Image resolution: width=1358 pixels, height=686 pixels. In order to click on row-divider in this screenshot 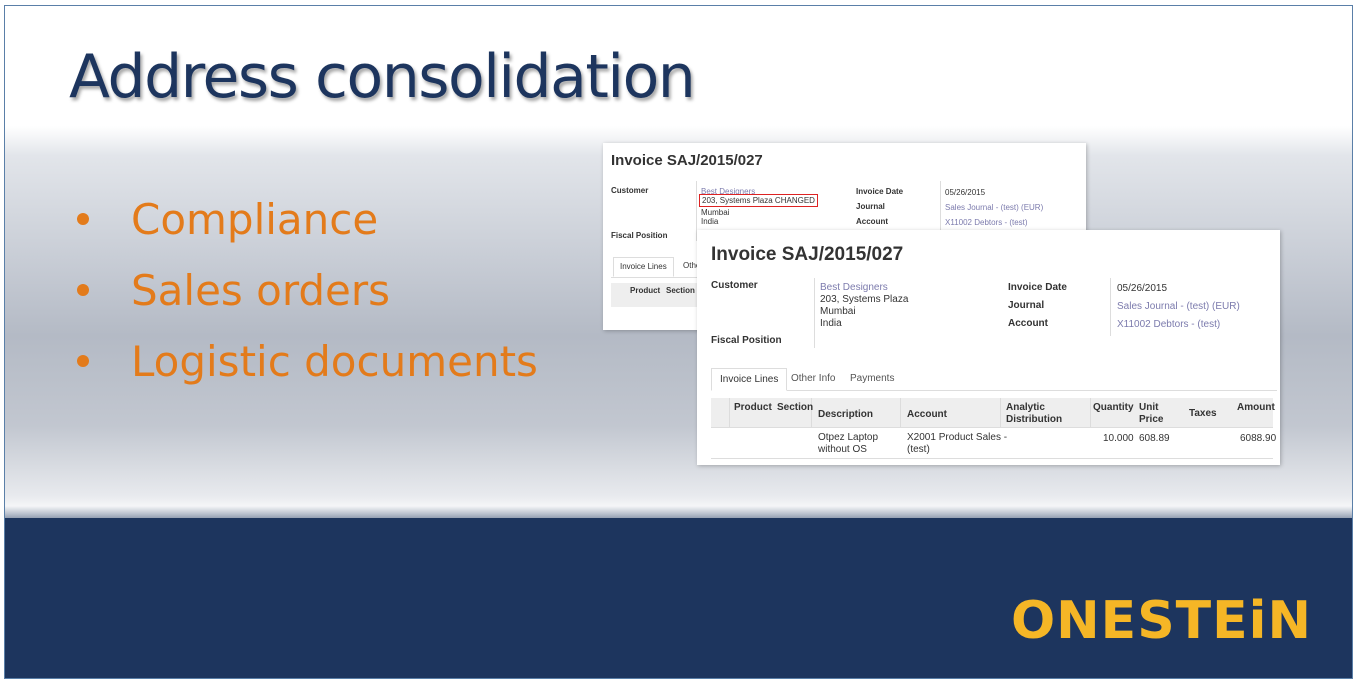, I will do `click(992, 458)`.